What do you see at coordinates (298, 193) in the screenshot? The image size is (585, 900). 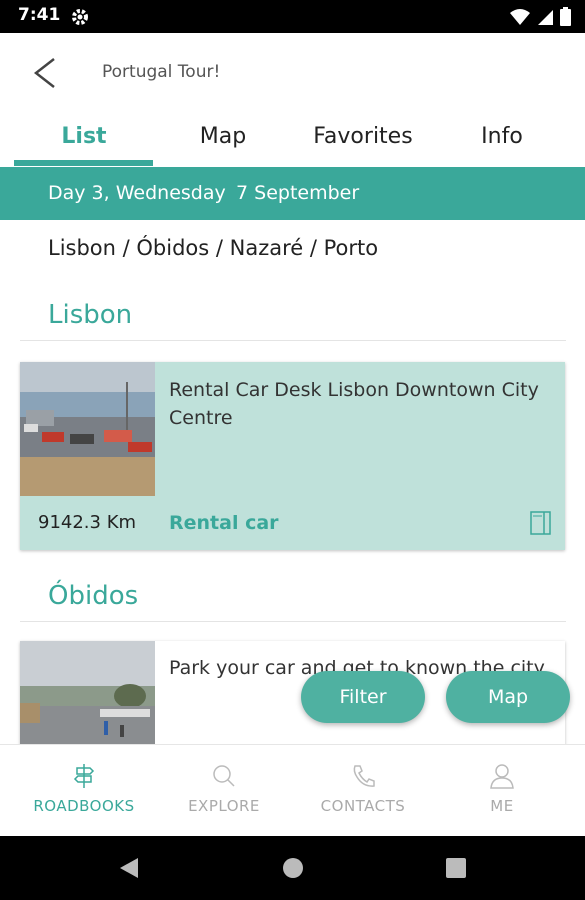 I see `day-date: 7 September` at bounding box center [298, 193].